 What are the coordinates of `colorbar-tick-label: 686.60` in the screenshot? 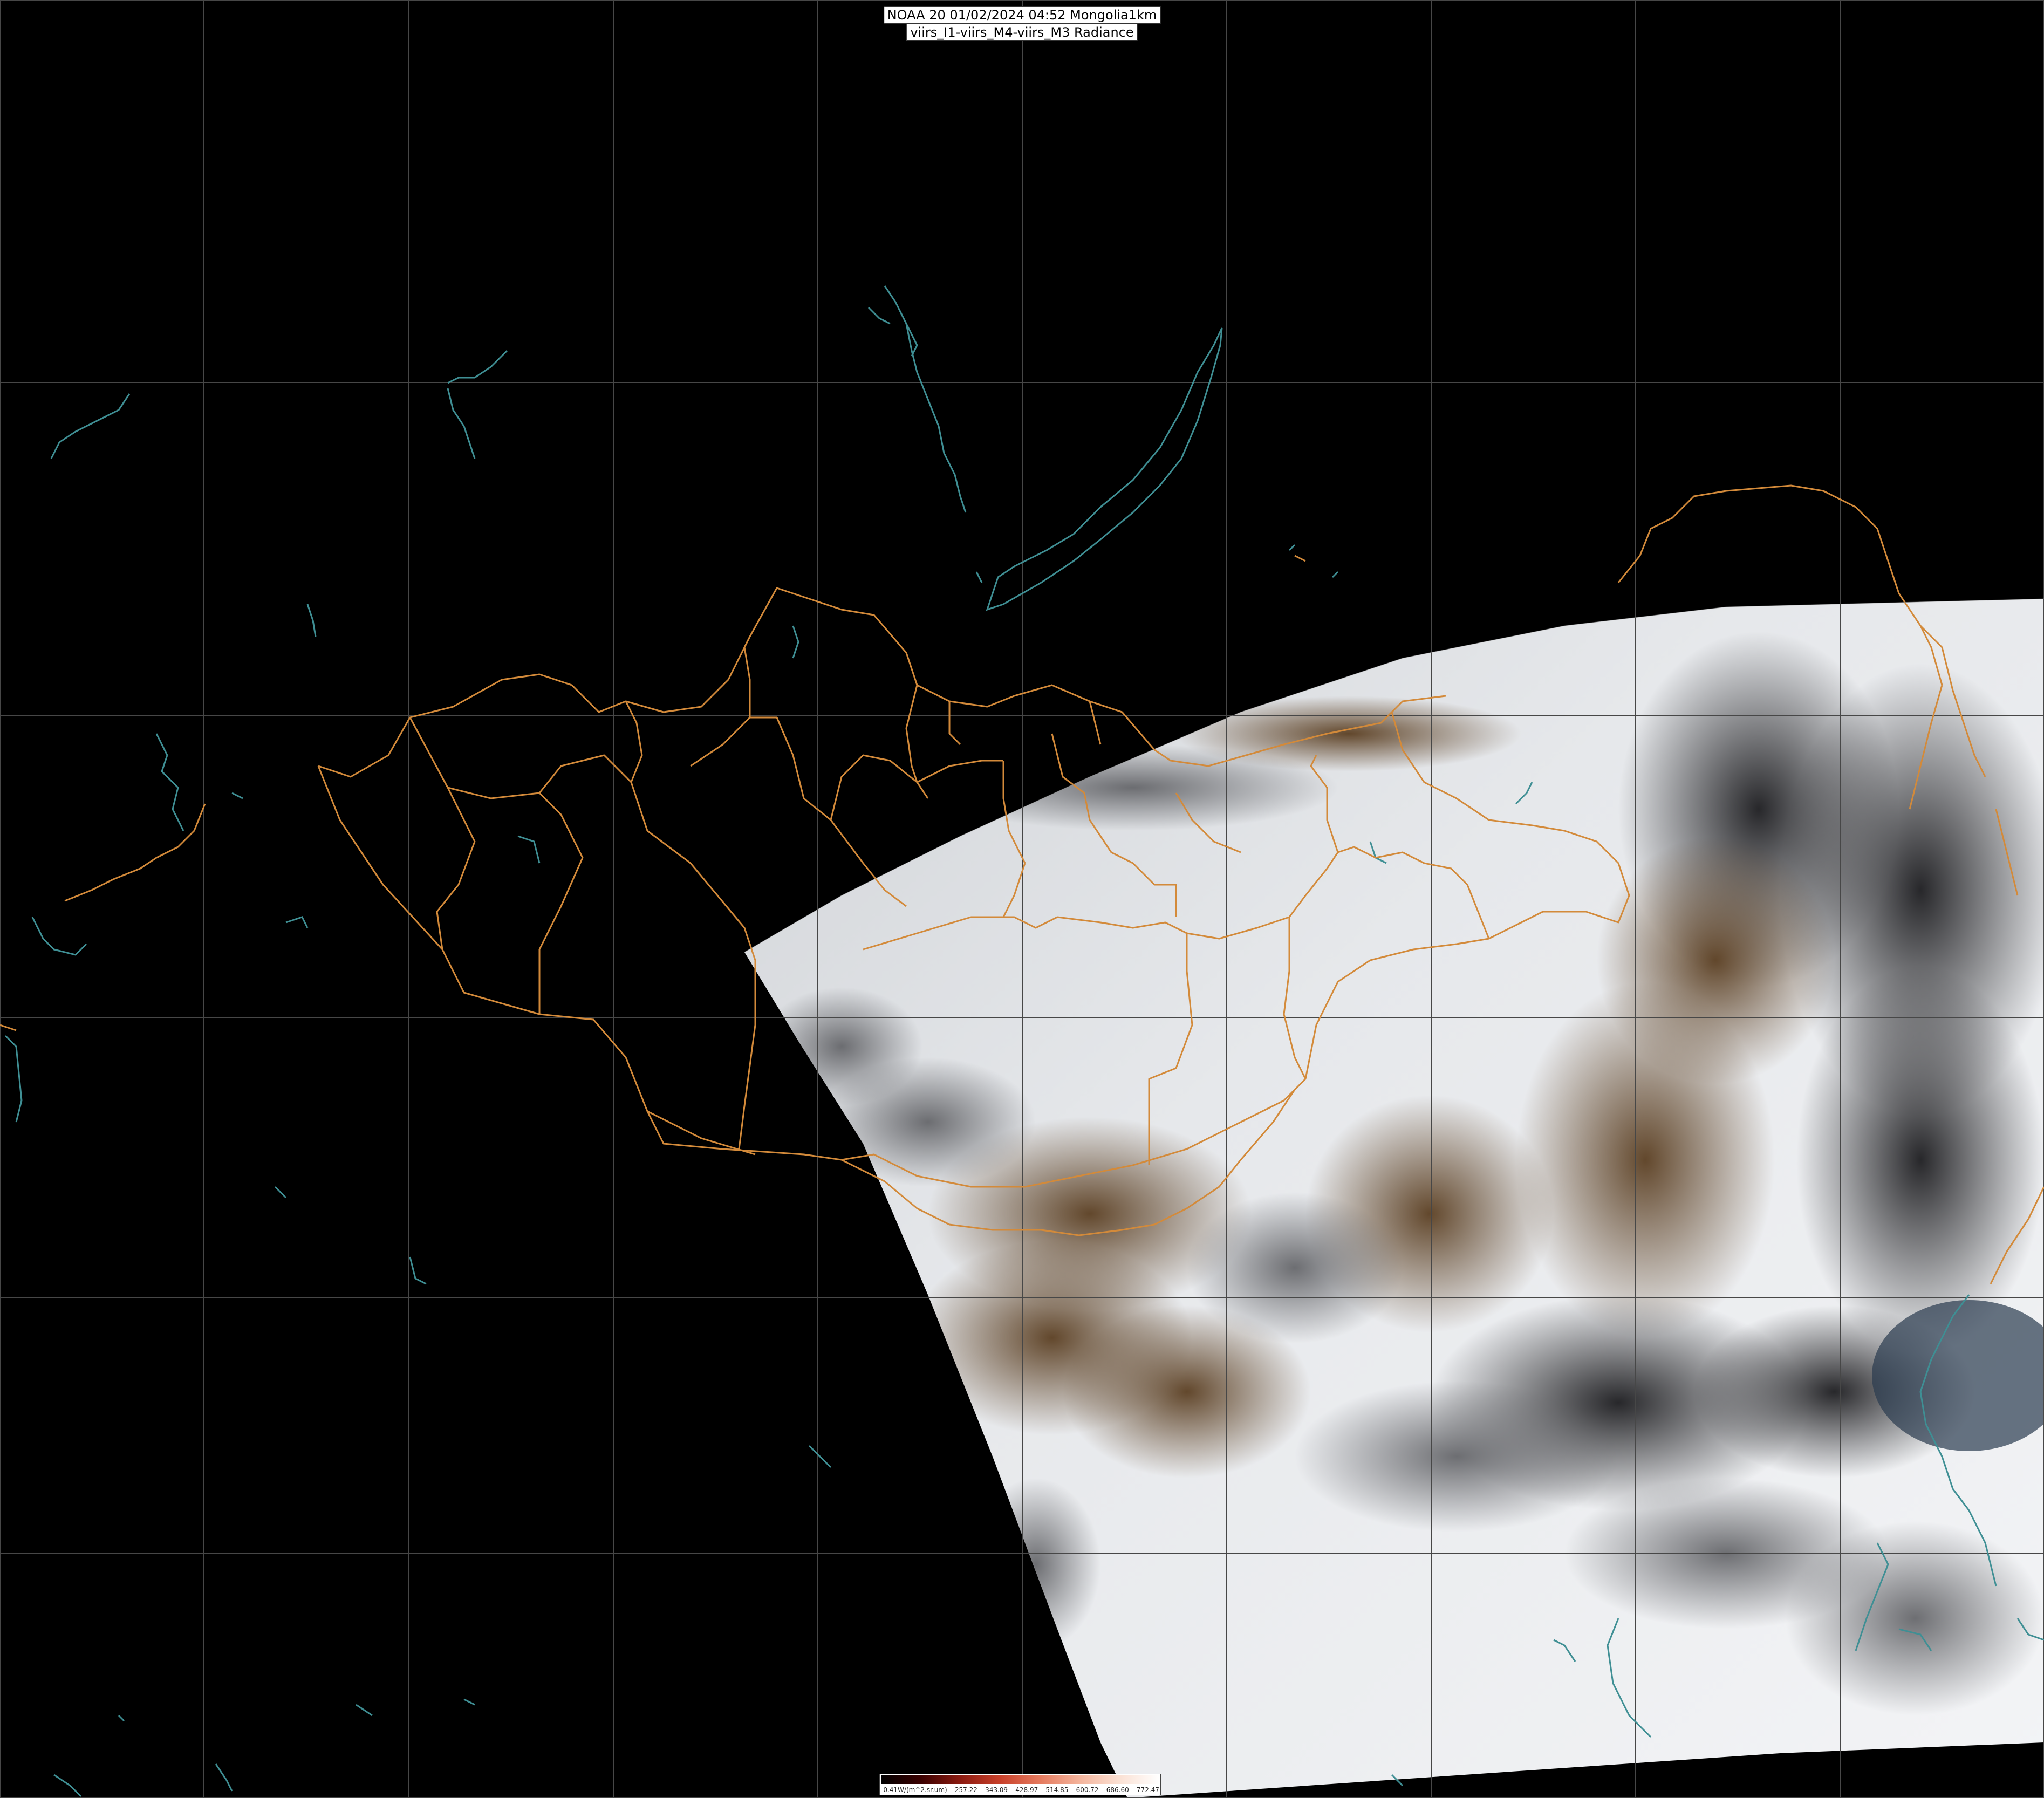 It's located at (1117, 1790).